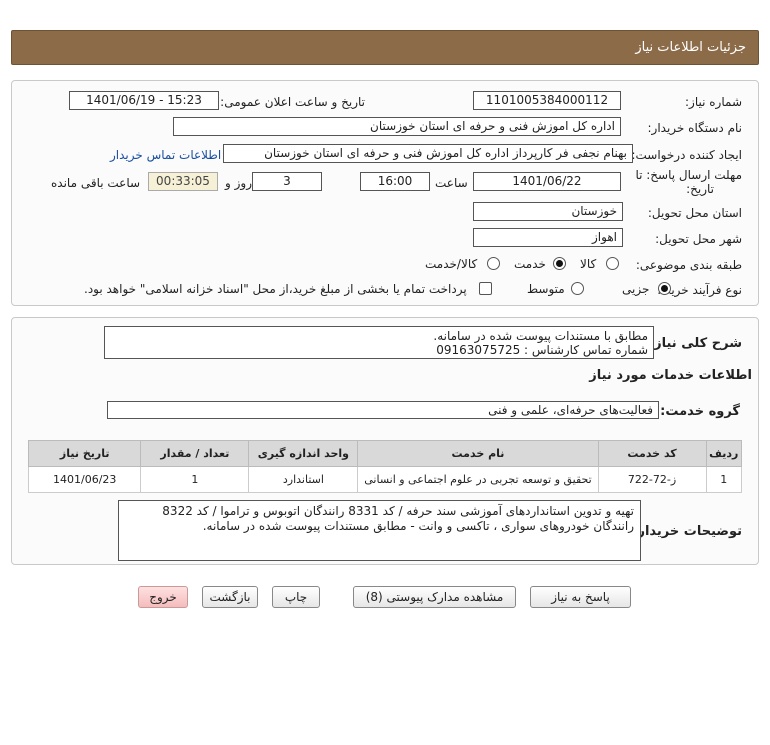 The image size is (770, 745). I want to click on process-radio-medium, so click(577, 288).